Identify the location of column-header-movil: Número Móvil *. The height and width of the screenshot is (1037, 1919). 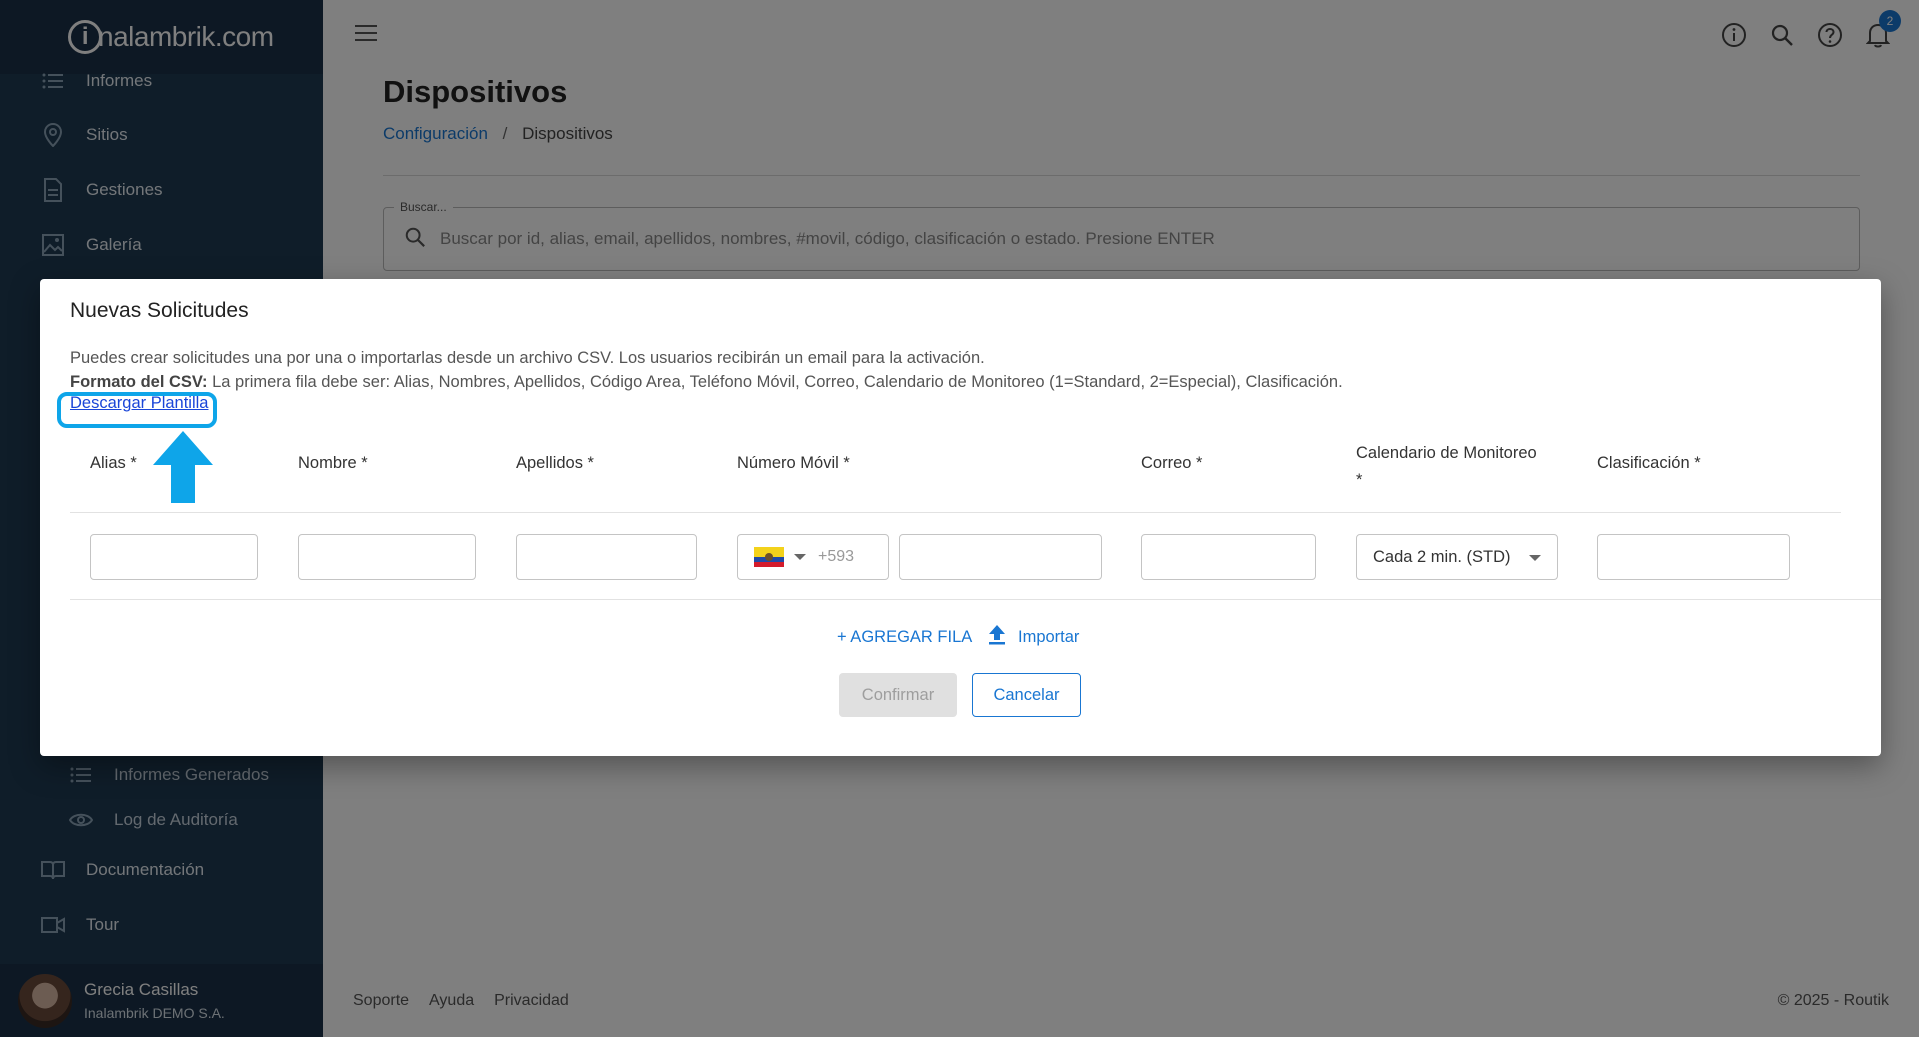
(793, 463).